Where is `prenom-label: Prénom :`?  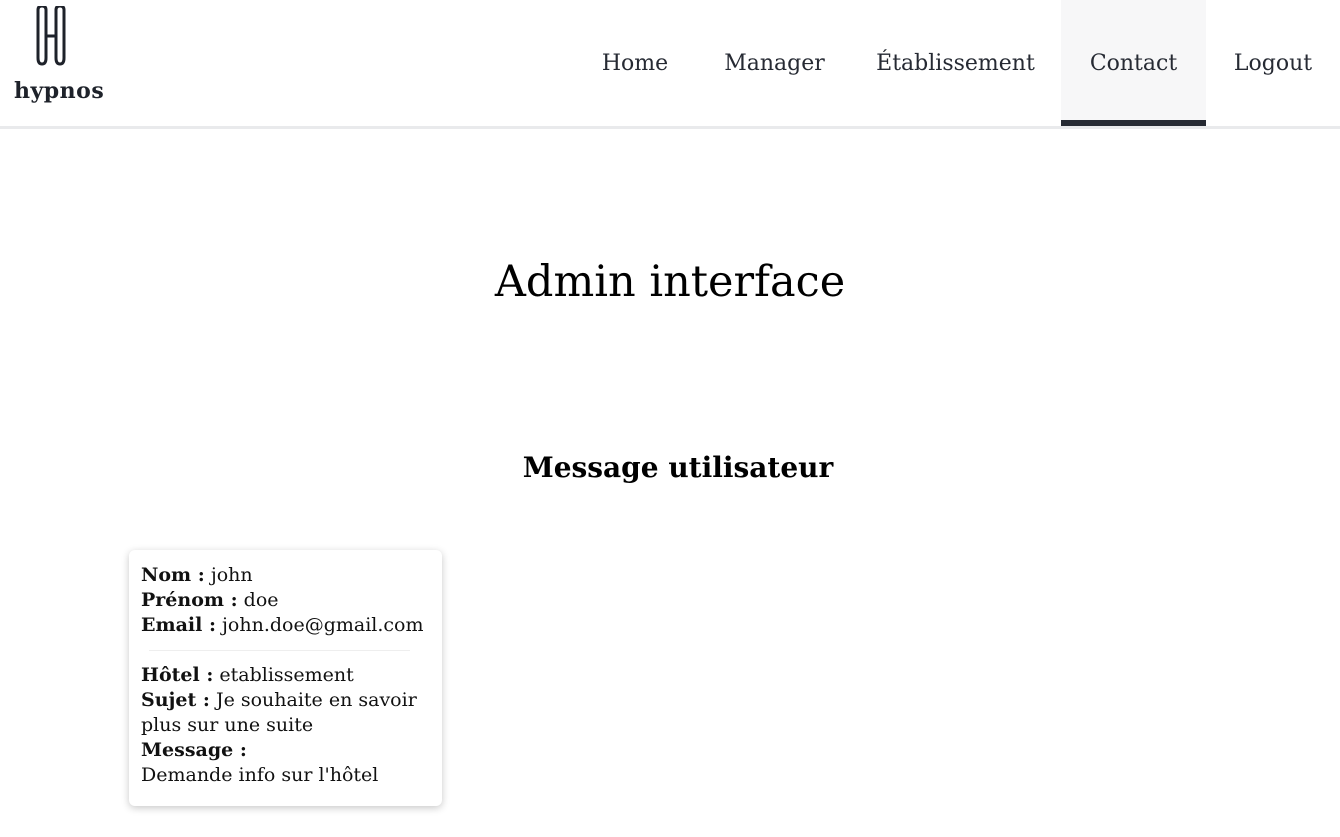 prenom-label: Prénom : is located at coordinates (189, 600).